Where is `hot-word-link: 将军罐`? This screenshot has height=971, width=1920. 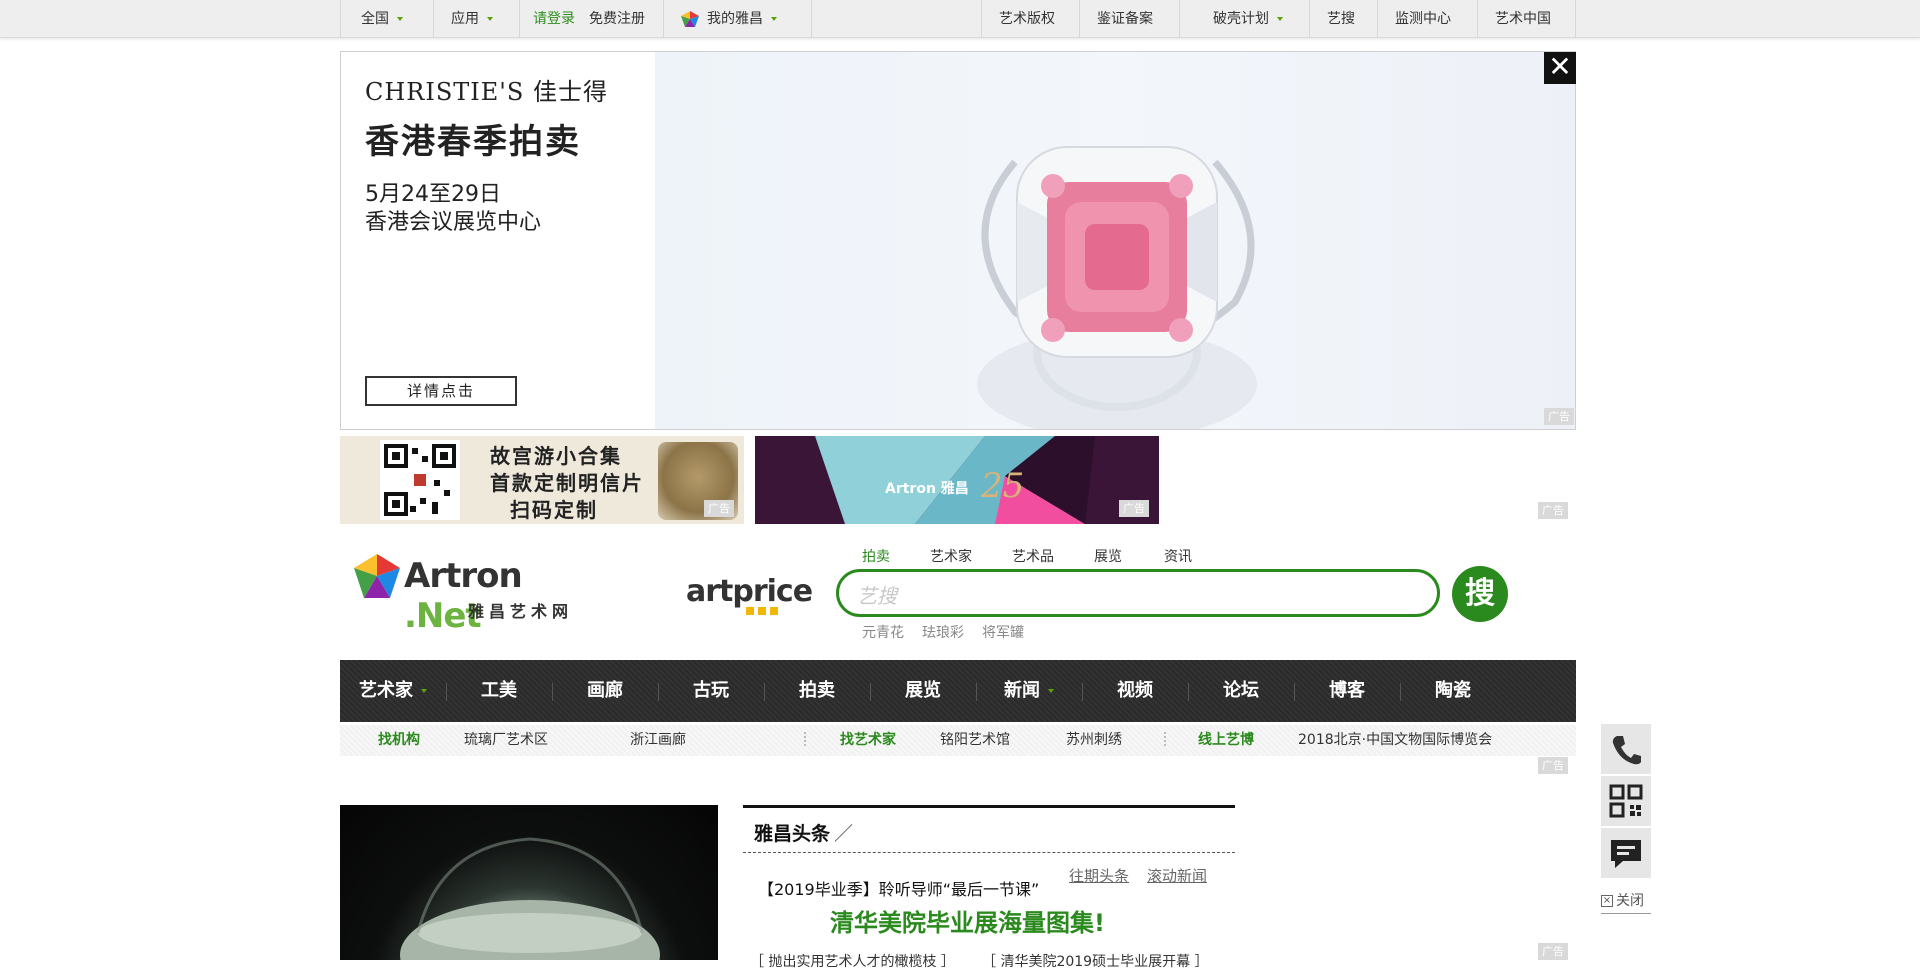
hot-word-link: 将军罐 is located at coordinates (1003, 632).